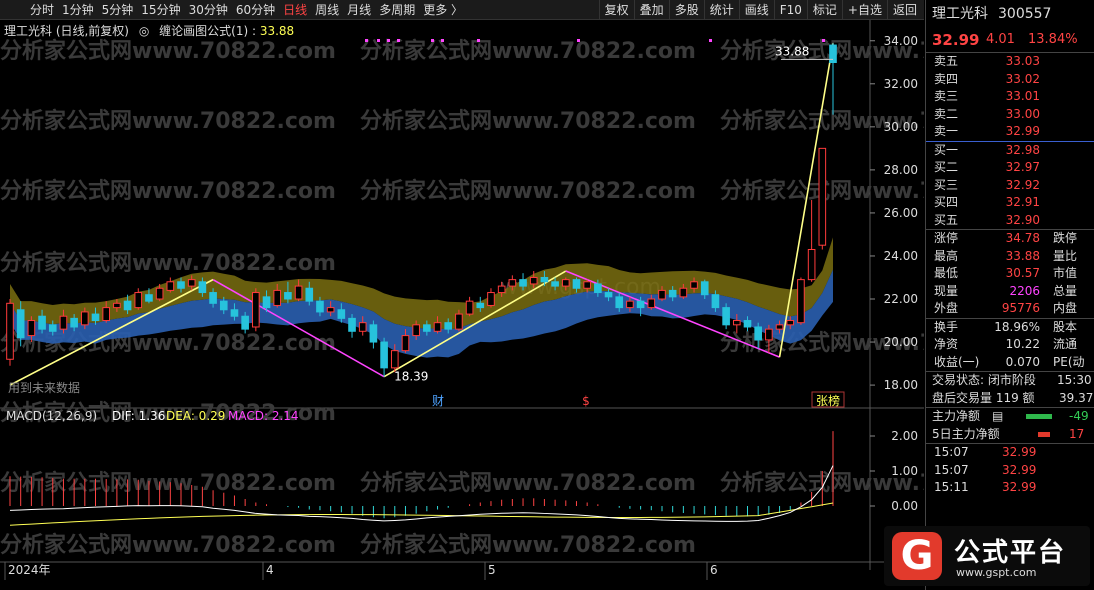 Image resolution: width=1094 pixels, height=590 pixels. I want to click on quote-row-label-2: 内盘, so click(1065, 308).